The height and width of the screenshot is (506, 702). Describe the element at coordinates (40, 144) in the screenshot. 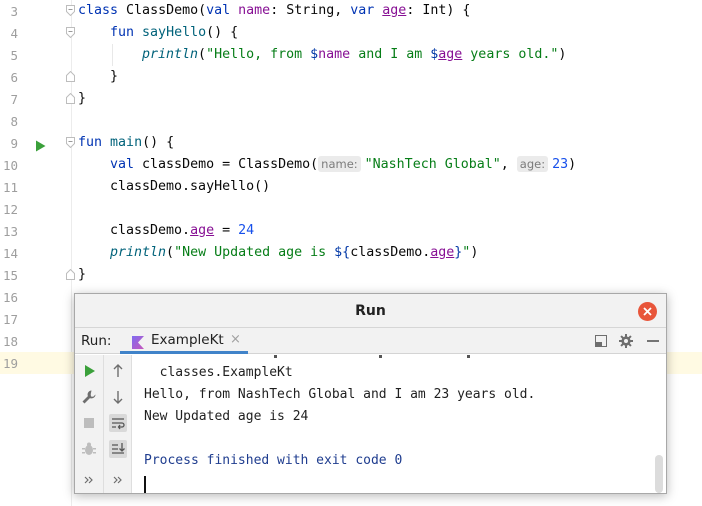

I see `run-gutter-icon` at that location.